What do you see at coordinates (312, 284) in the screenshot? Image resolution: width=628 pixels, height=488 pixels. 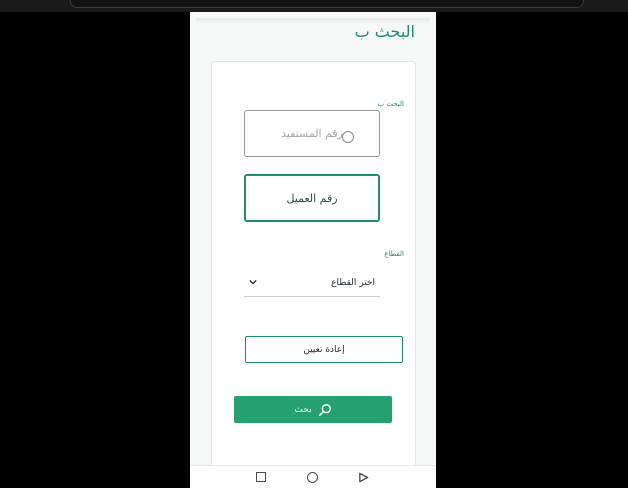 I see `sector-select: اختر القطاع` at bounding box center [312, 284].